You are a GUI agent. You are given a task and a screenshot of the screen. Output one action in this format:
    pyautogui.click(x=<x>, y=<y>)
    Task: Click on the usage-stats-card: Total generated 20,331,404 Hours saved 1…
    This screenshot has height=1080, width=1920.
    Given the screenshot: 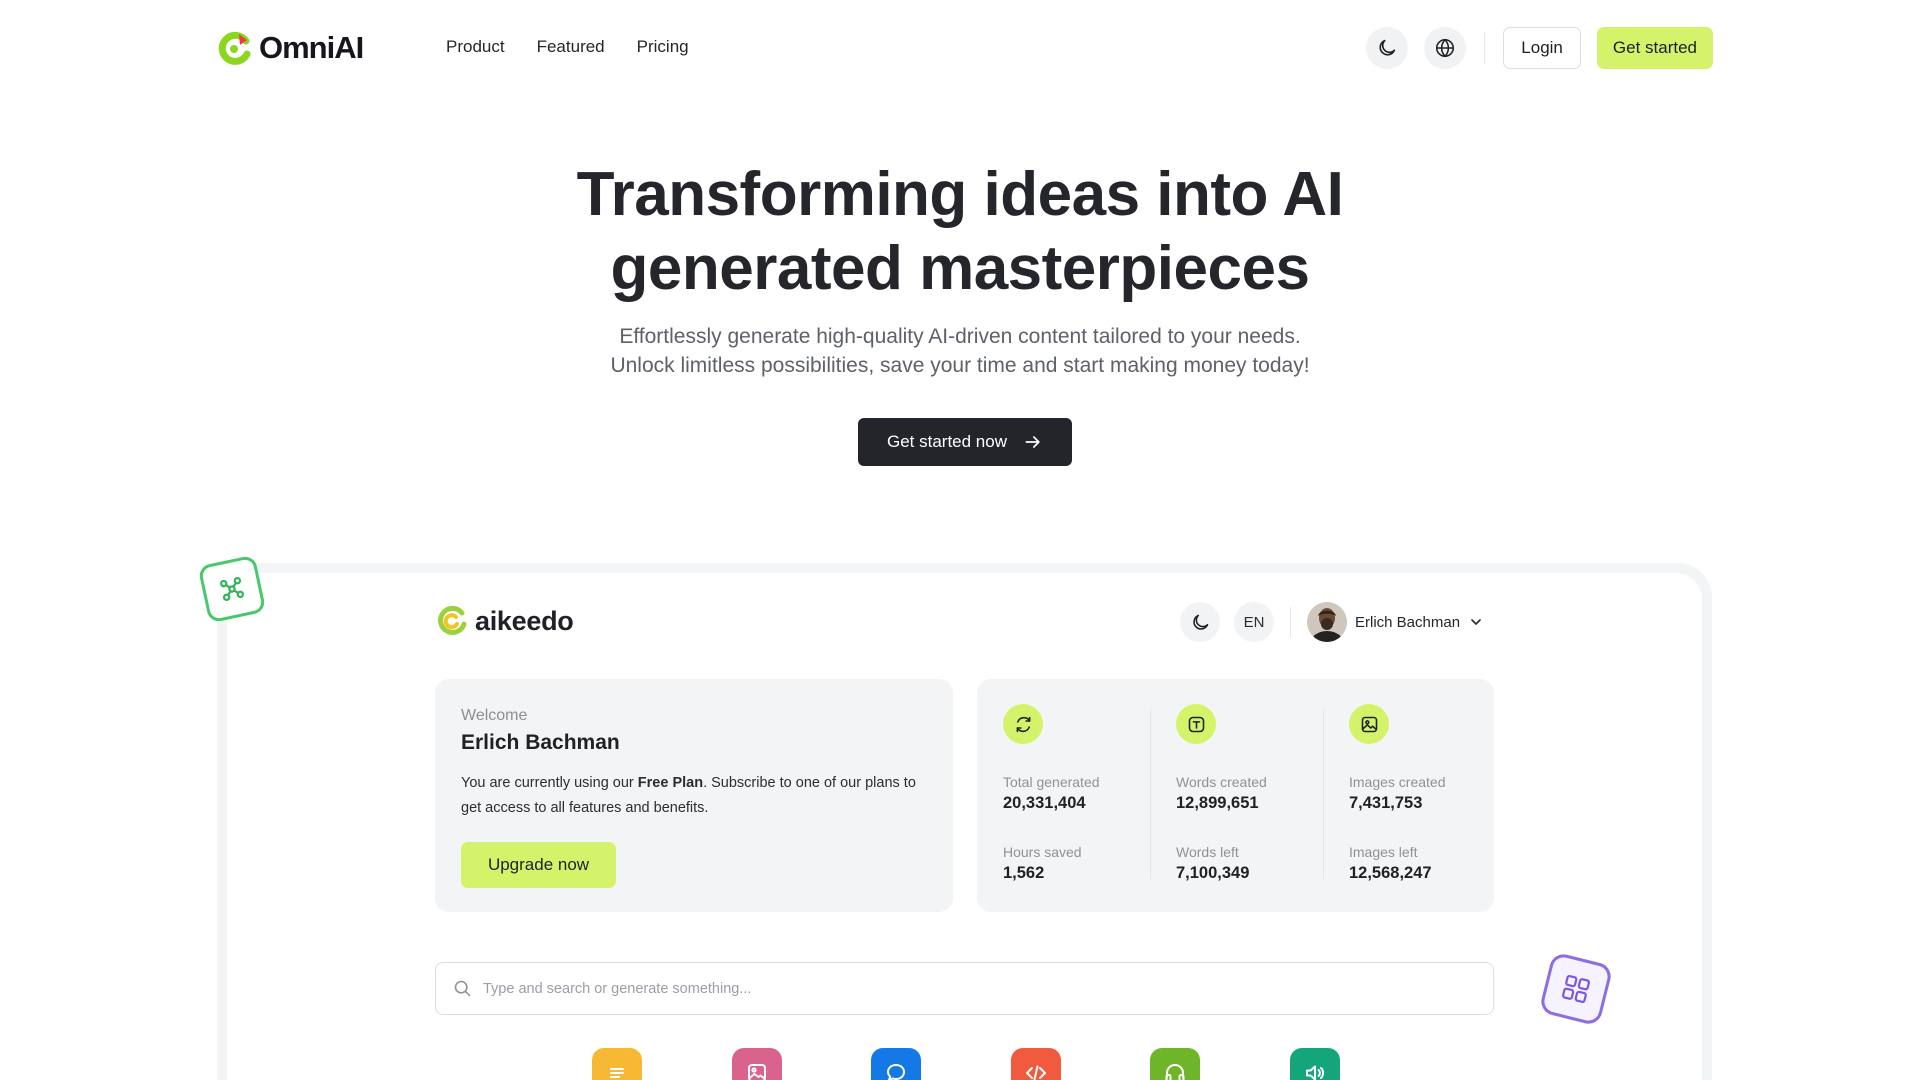 What is the action you would take?
    pyautogui.click(x=1235, y=795)
    